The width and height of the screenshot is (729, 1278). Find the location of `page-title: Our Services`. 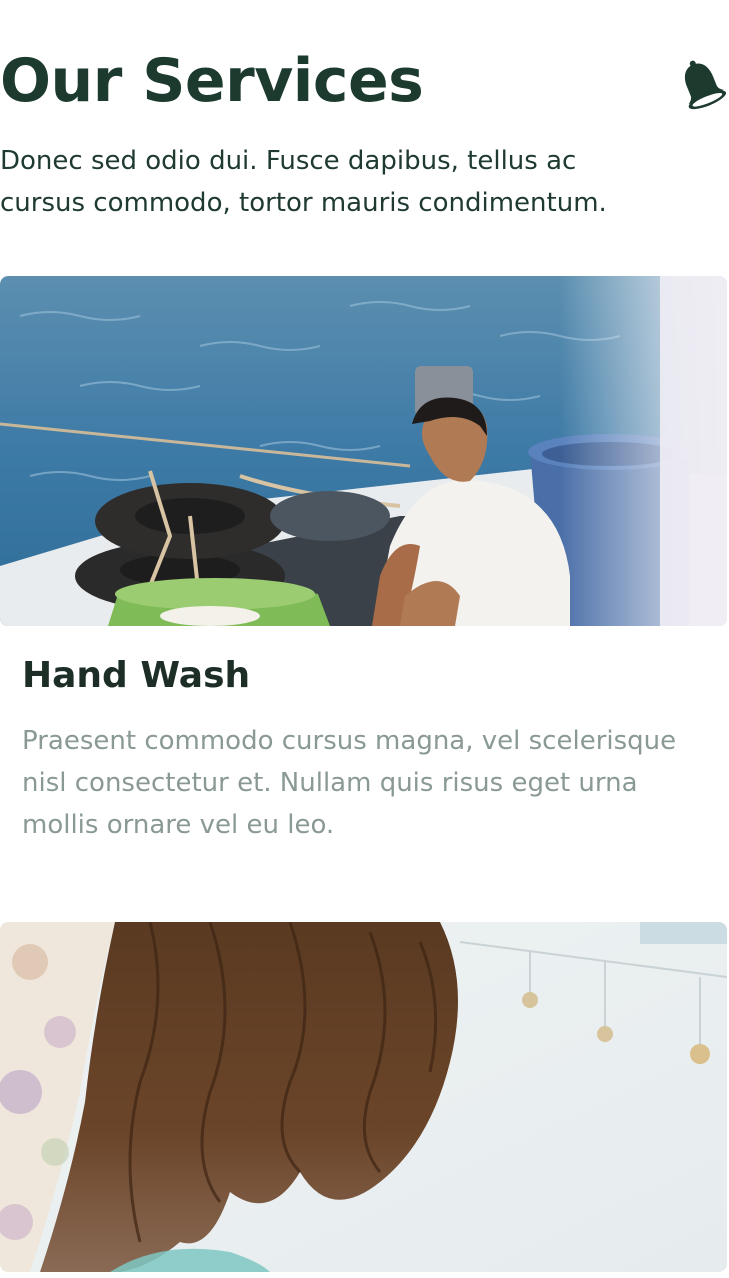

page-title: Our Services is located at coordinates (212, 81).